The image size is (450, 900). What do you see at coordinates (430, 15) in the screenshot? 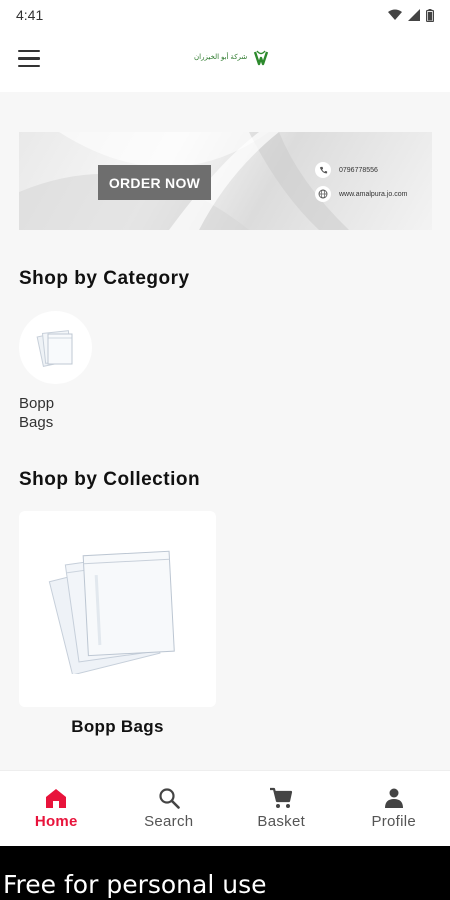
I see `battery-icon` at bounding box center [430, 15].